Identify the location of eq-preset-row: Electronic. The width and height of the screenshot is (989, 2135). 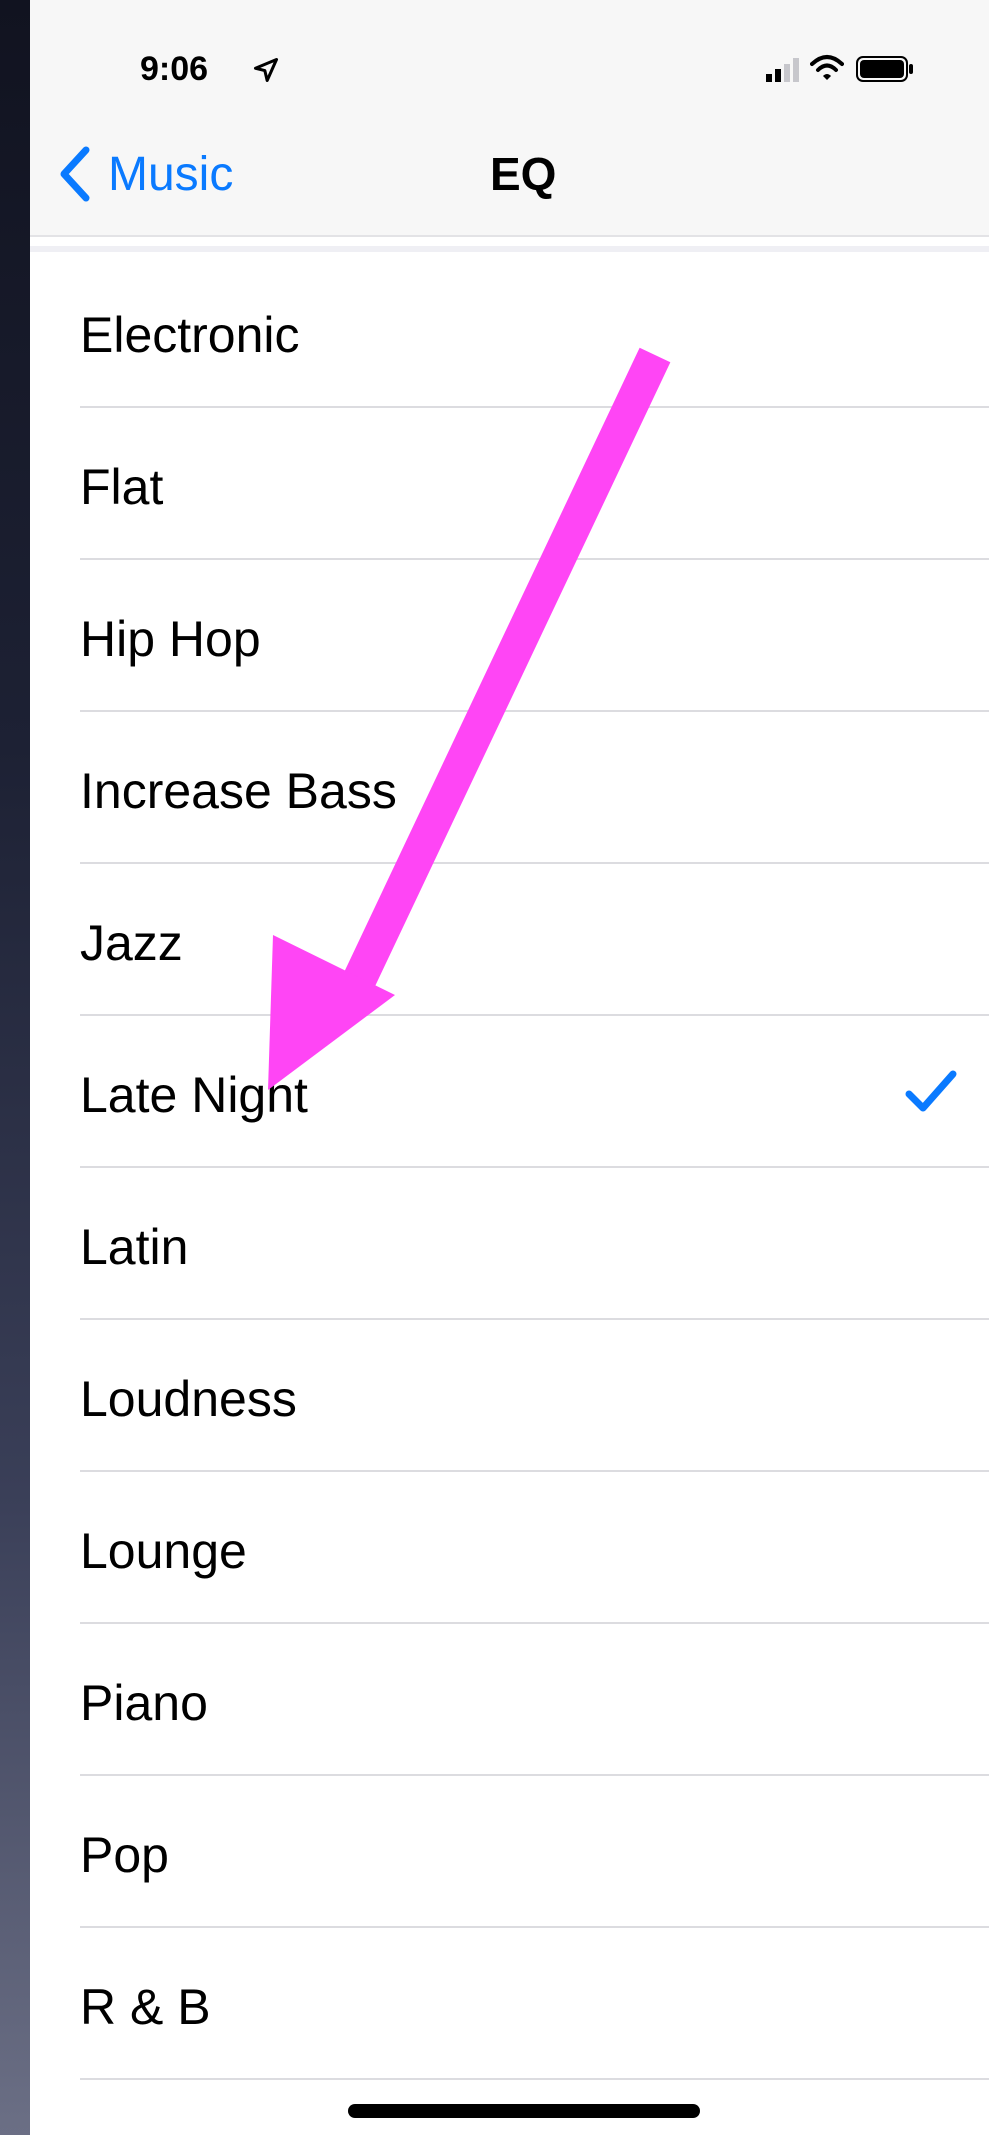
(509, 332).